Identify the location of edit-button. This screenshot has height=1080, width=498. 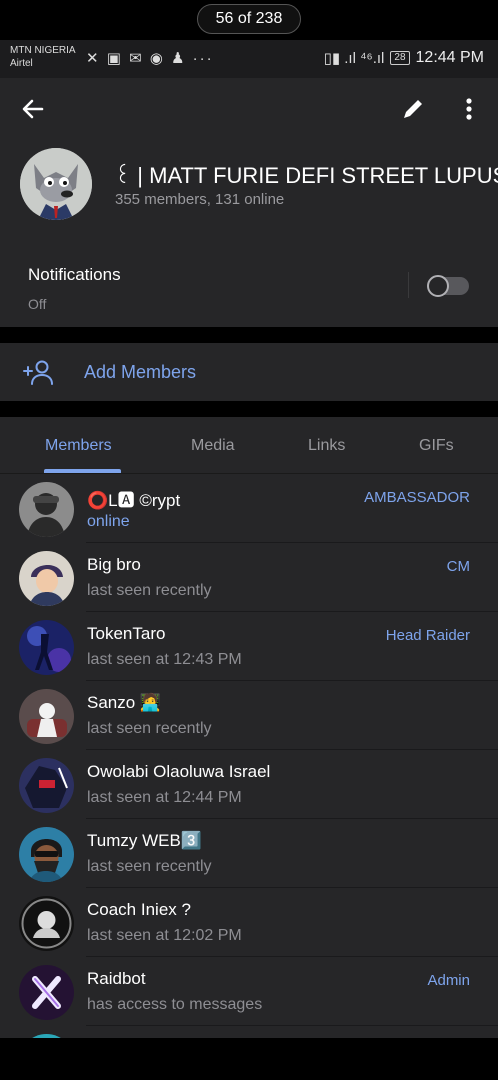
(413, 109).